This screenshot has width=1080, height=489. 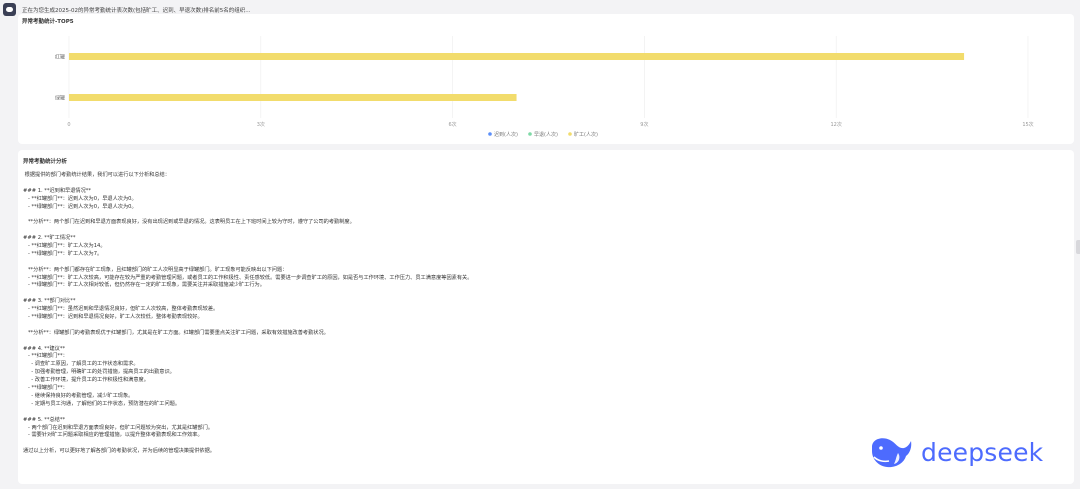 I want to click on analysis-line: - **红罐部门**：迟到人次为0，早退人次为0。, so click(x=80, y=198).